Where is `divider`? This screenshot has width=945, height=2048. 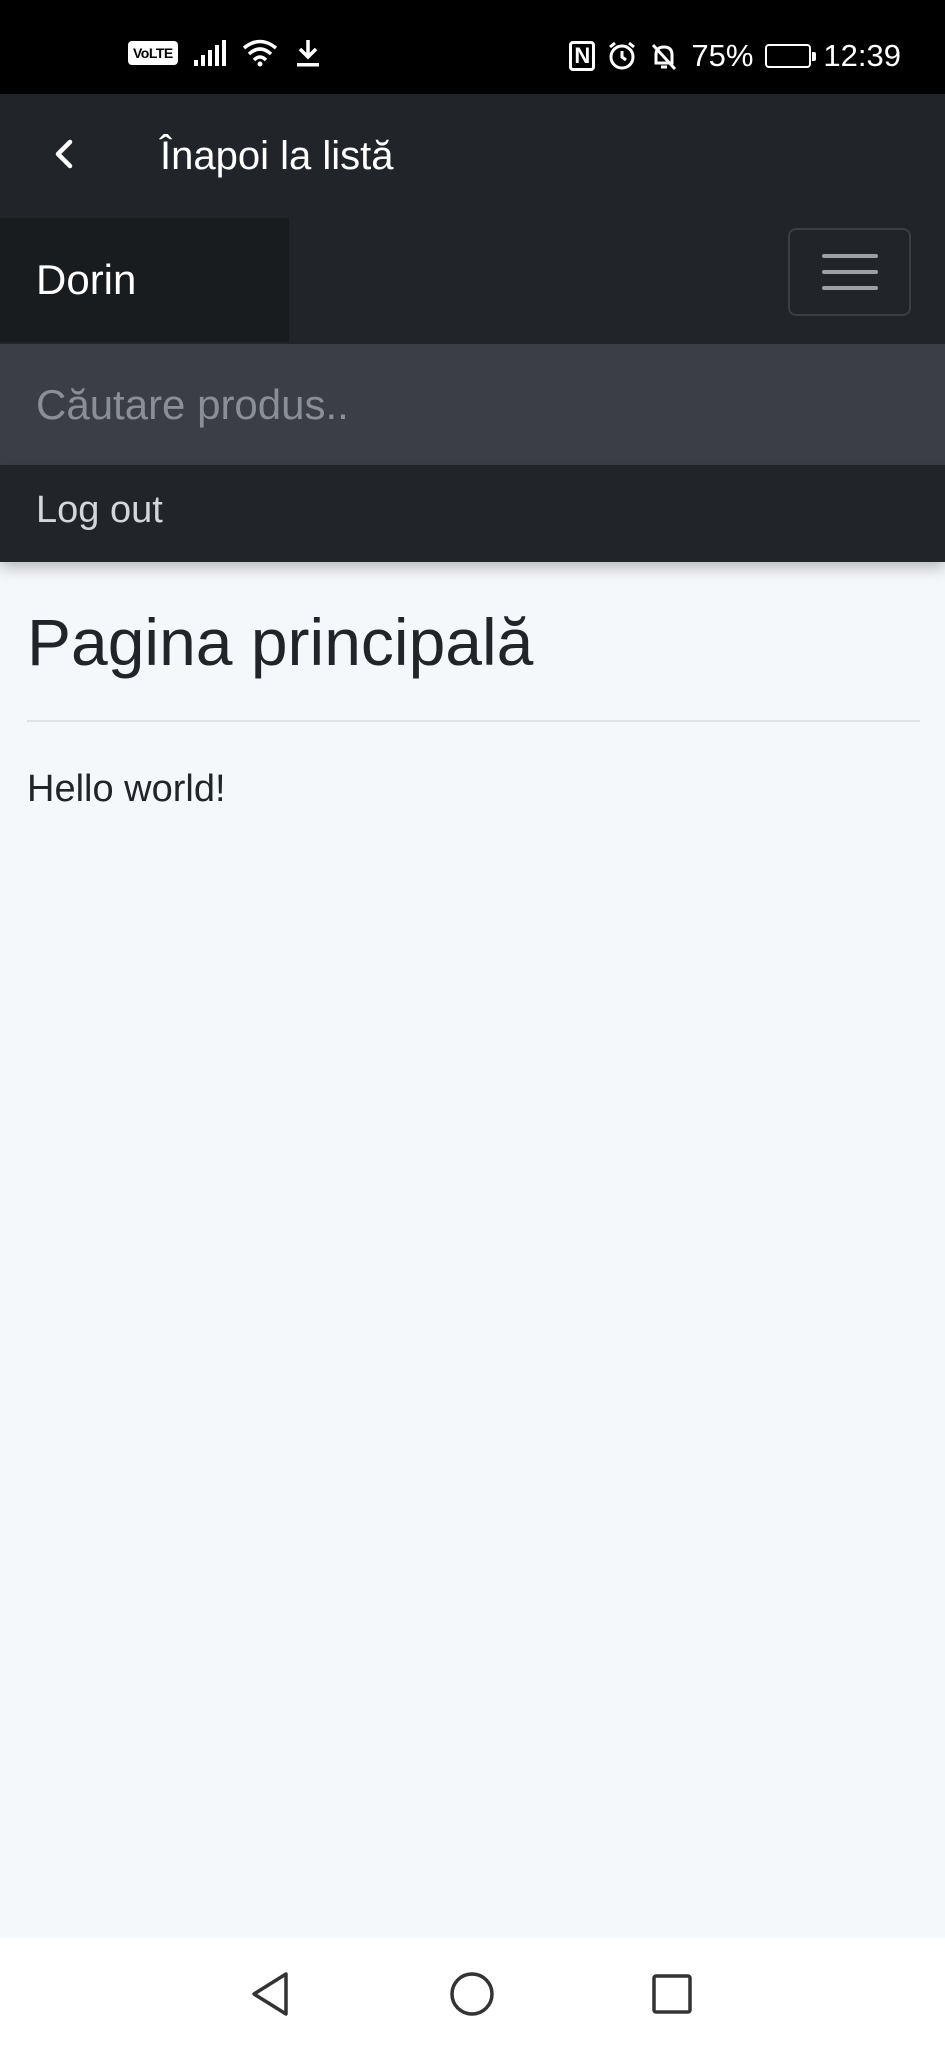
divider is located at coordinates (473, 721).